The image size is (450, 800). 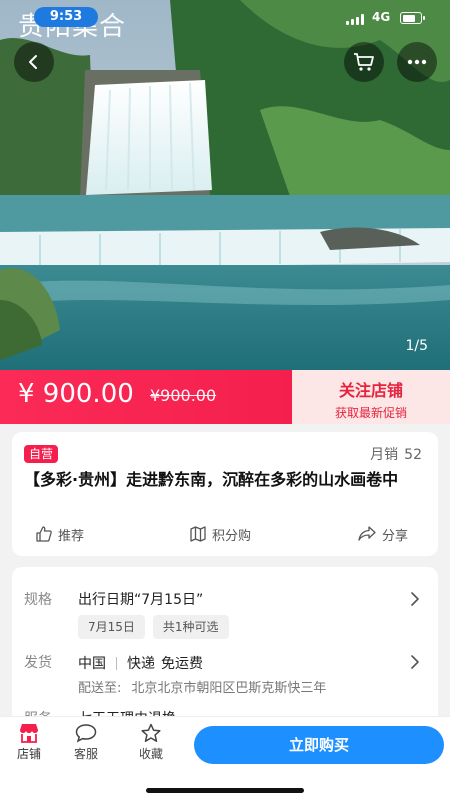 What do you see at coordinates (28, 754) in the screenshot?
I see `store-label: 店铺` at bounding box center [28, 754].